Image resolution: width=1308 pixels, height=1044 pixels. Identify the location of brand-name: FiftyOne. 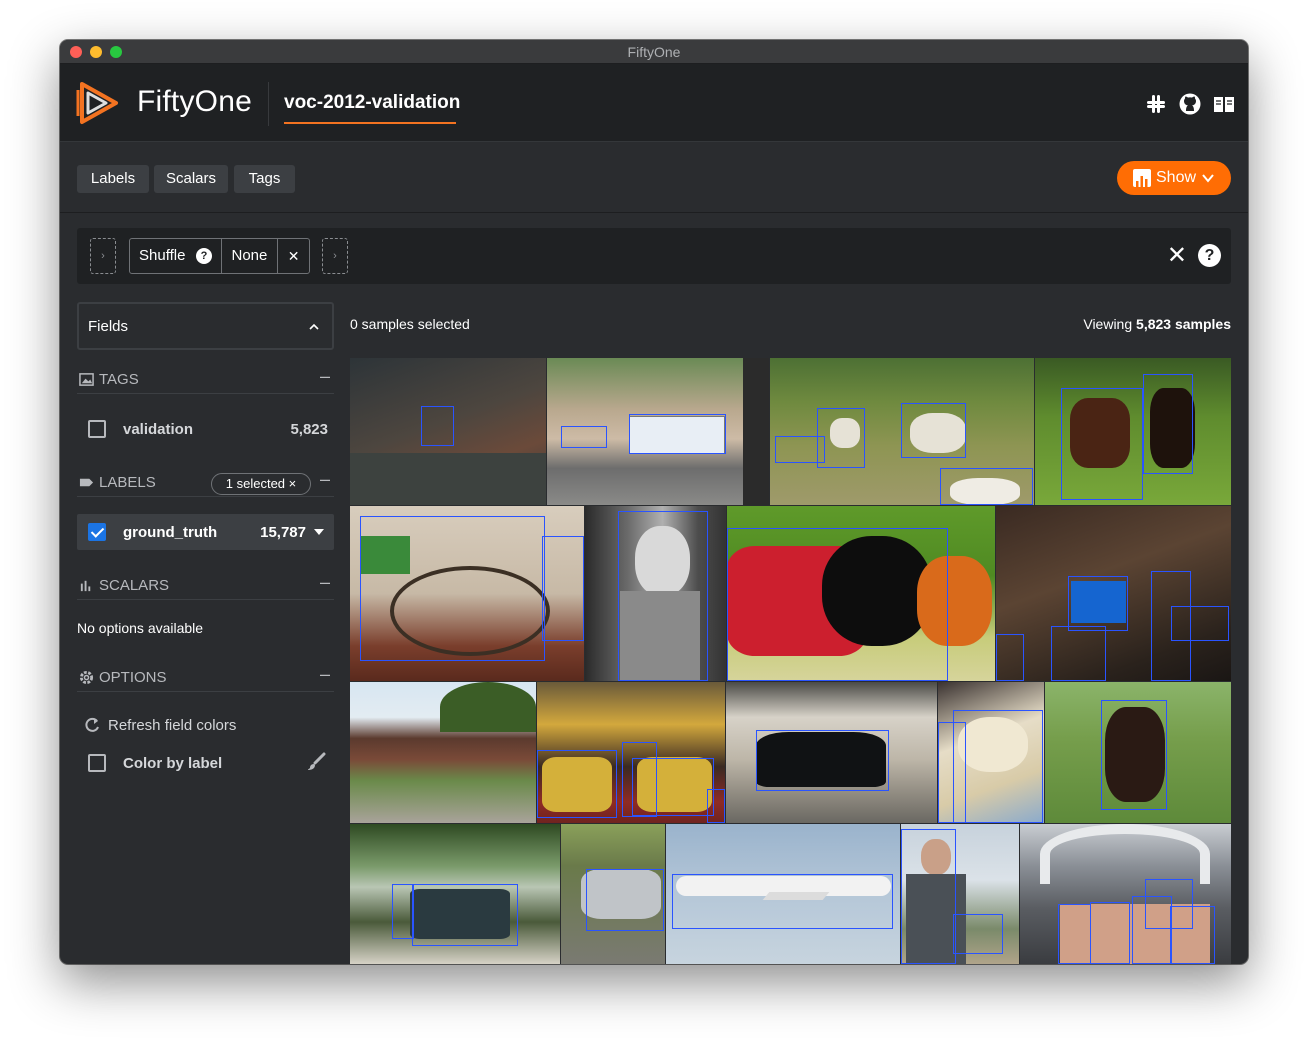
(194, 101).